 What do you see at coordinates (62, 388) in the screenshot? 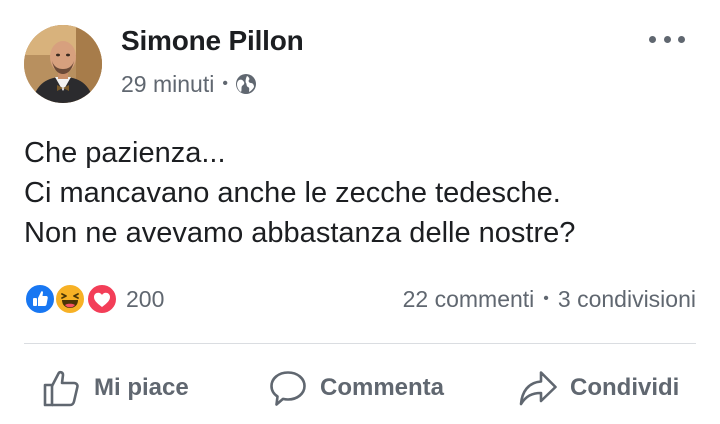
I see `thumbs-up-icon` at bounding box center [62, 388].